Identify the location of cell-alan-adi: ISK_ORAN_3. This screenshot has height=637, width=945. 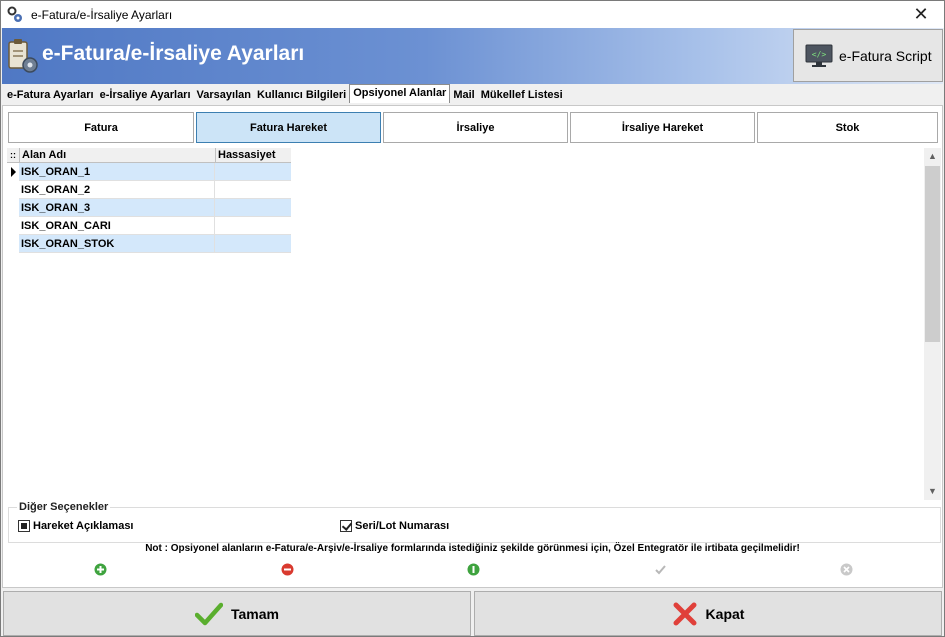
(117, 208).